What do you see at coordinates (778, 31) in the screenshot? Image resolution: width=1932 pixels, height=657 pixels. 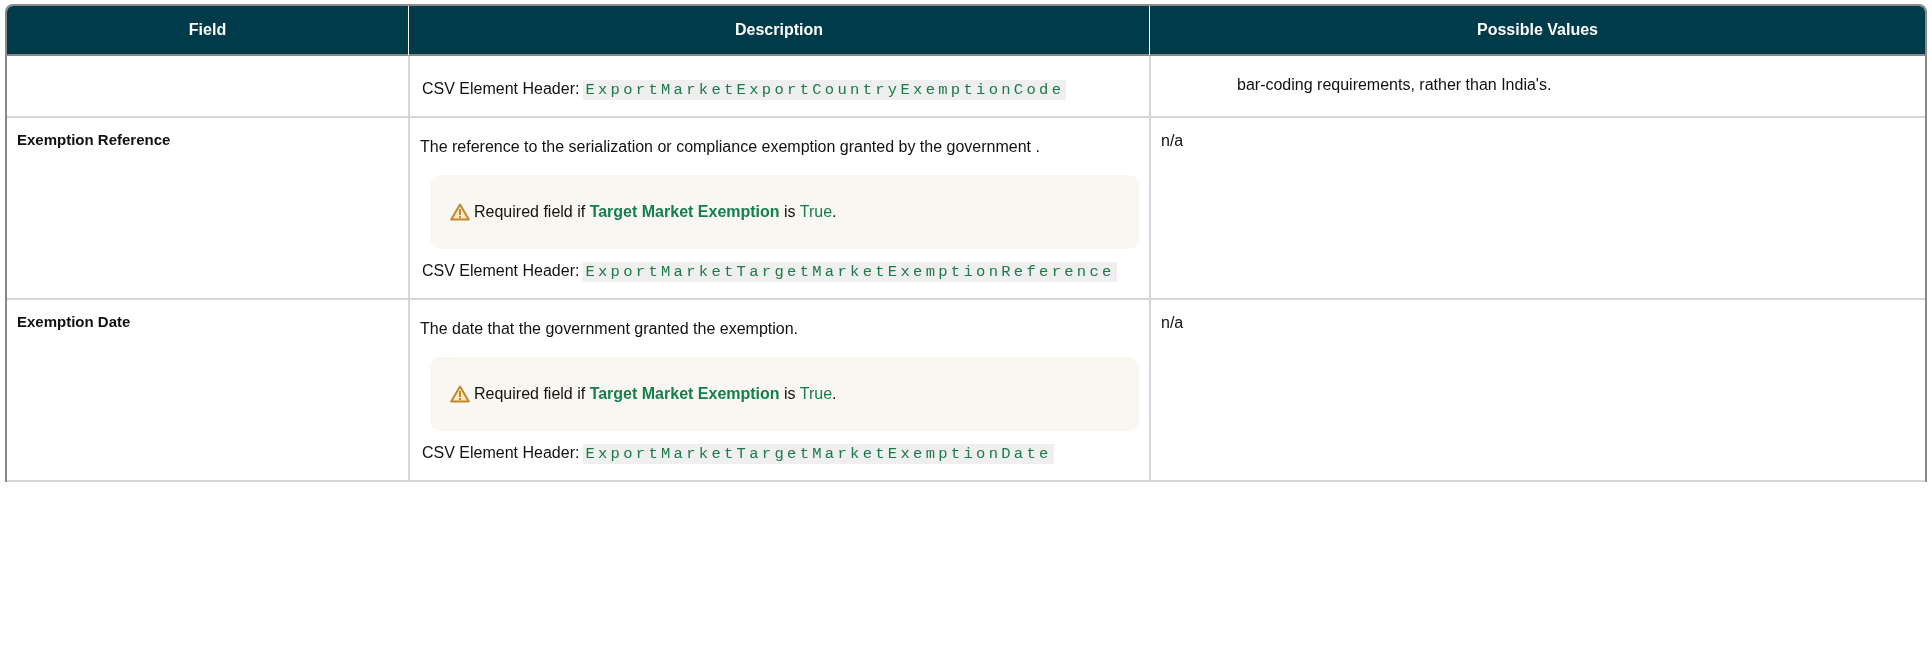 I see `column-header: Description` at bounding box center [778, 31].